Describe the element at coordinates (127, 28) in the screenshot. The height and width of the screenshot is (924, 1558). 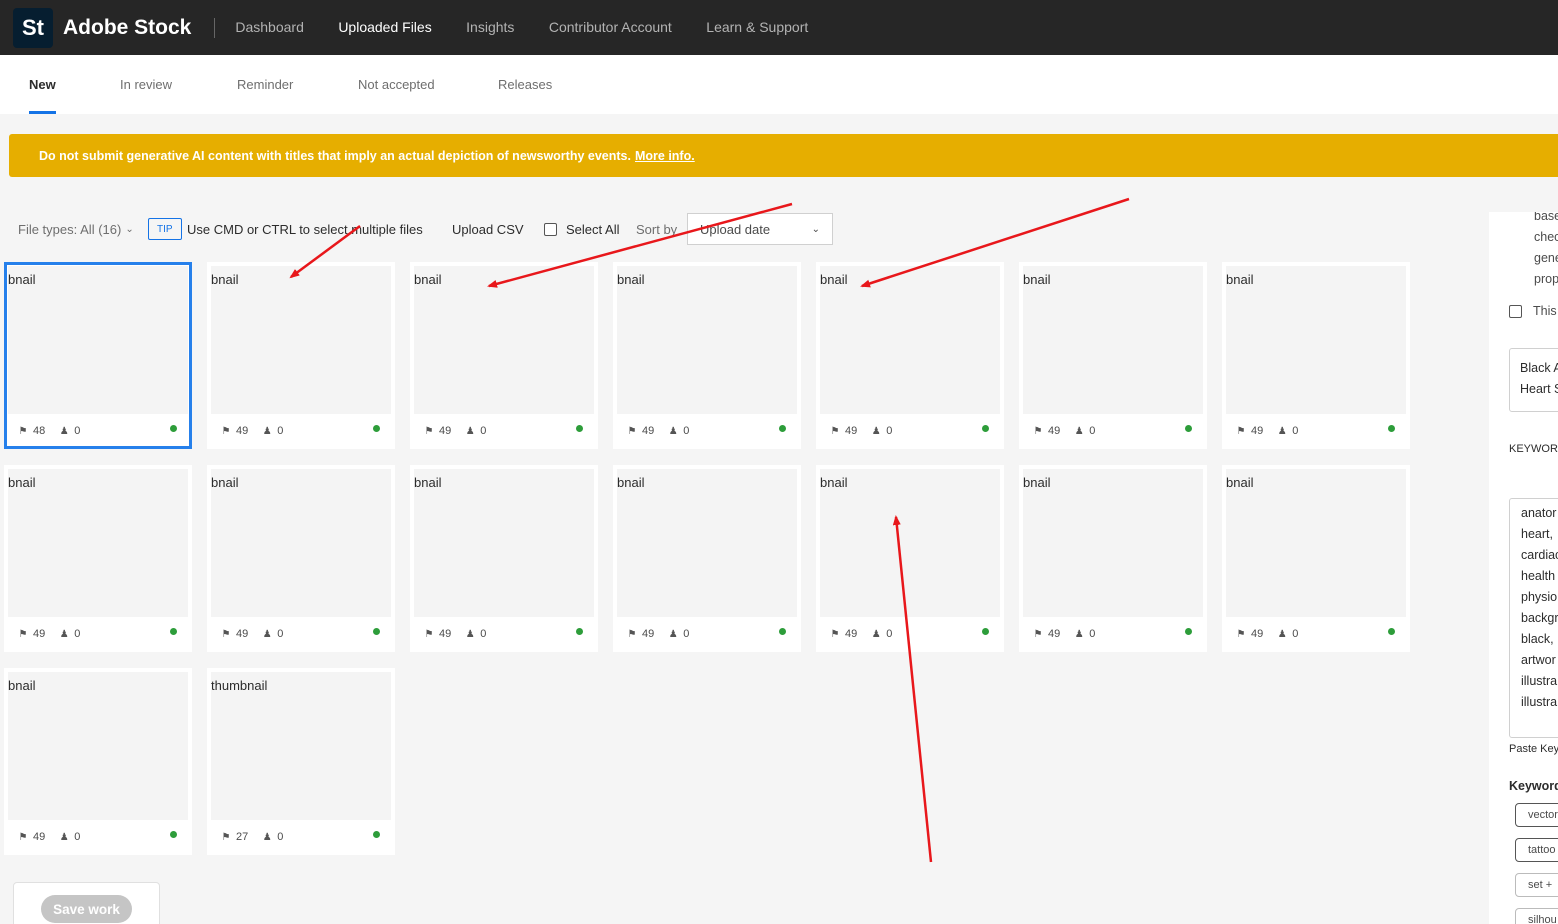
I see `app-title: Adobe Stock` at that location.